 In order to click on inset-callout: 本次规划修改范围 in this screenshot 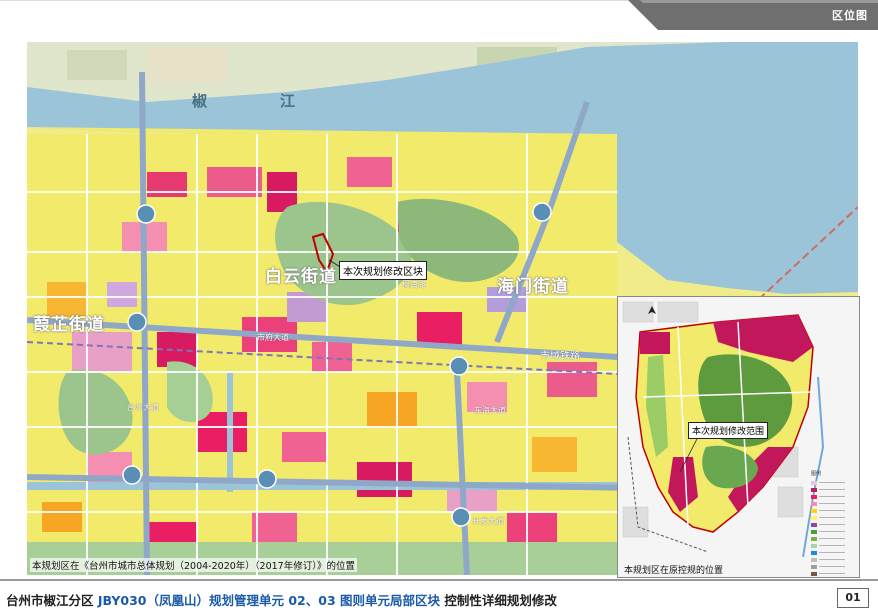, I will do `click(728, 430)`.